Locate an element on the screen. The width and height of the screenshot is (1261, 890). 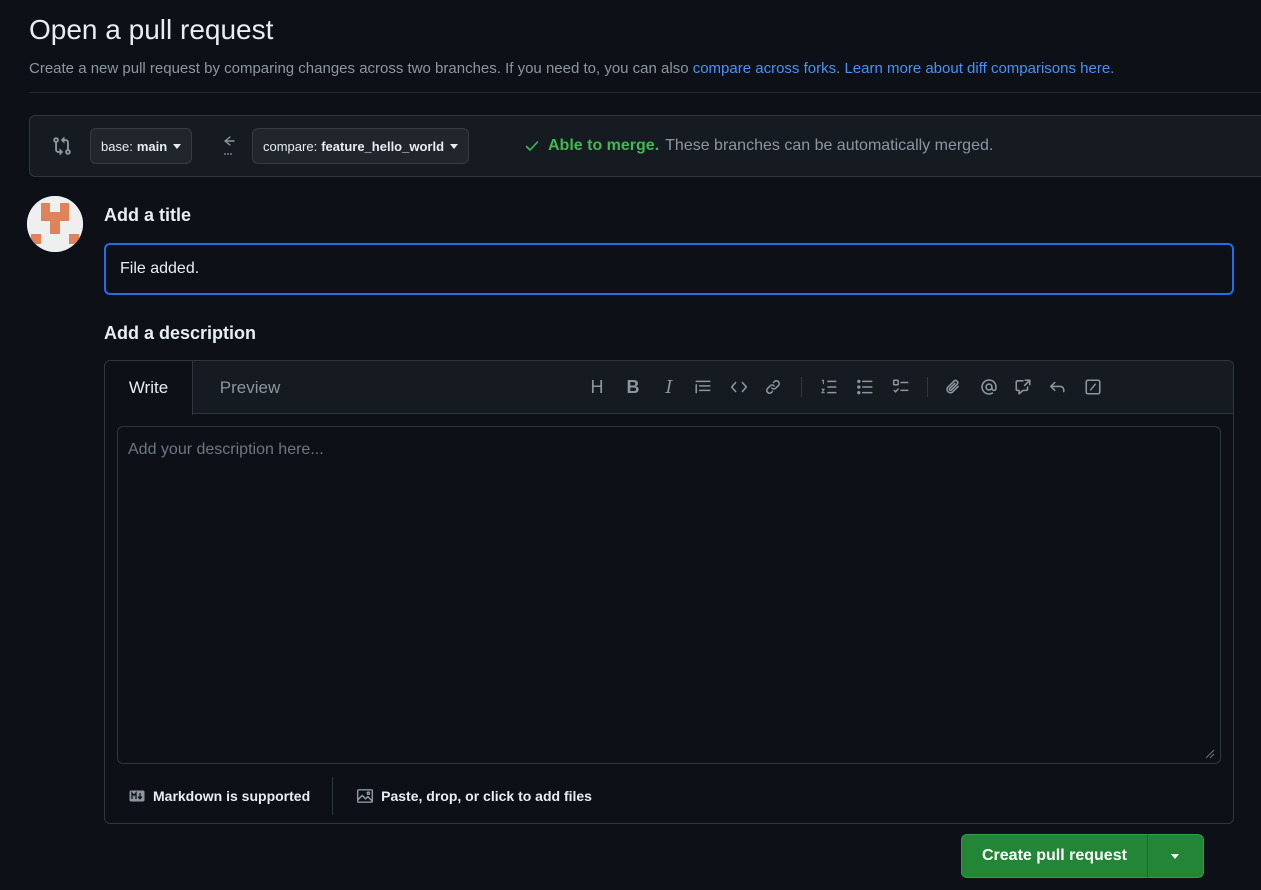
compare-prefix: compare: is located at coordinates (290, 146).